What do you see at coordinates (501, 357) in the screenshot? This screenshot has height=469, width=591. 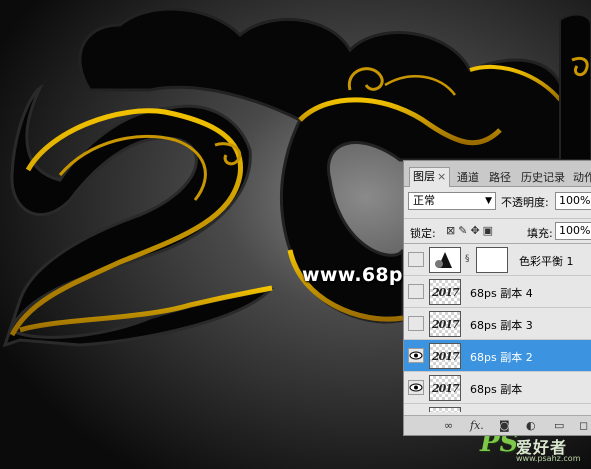 I see `layer-name: 68ps 副本 2` at bounding box center [501, 357].